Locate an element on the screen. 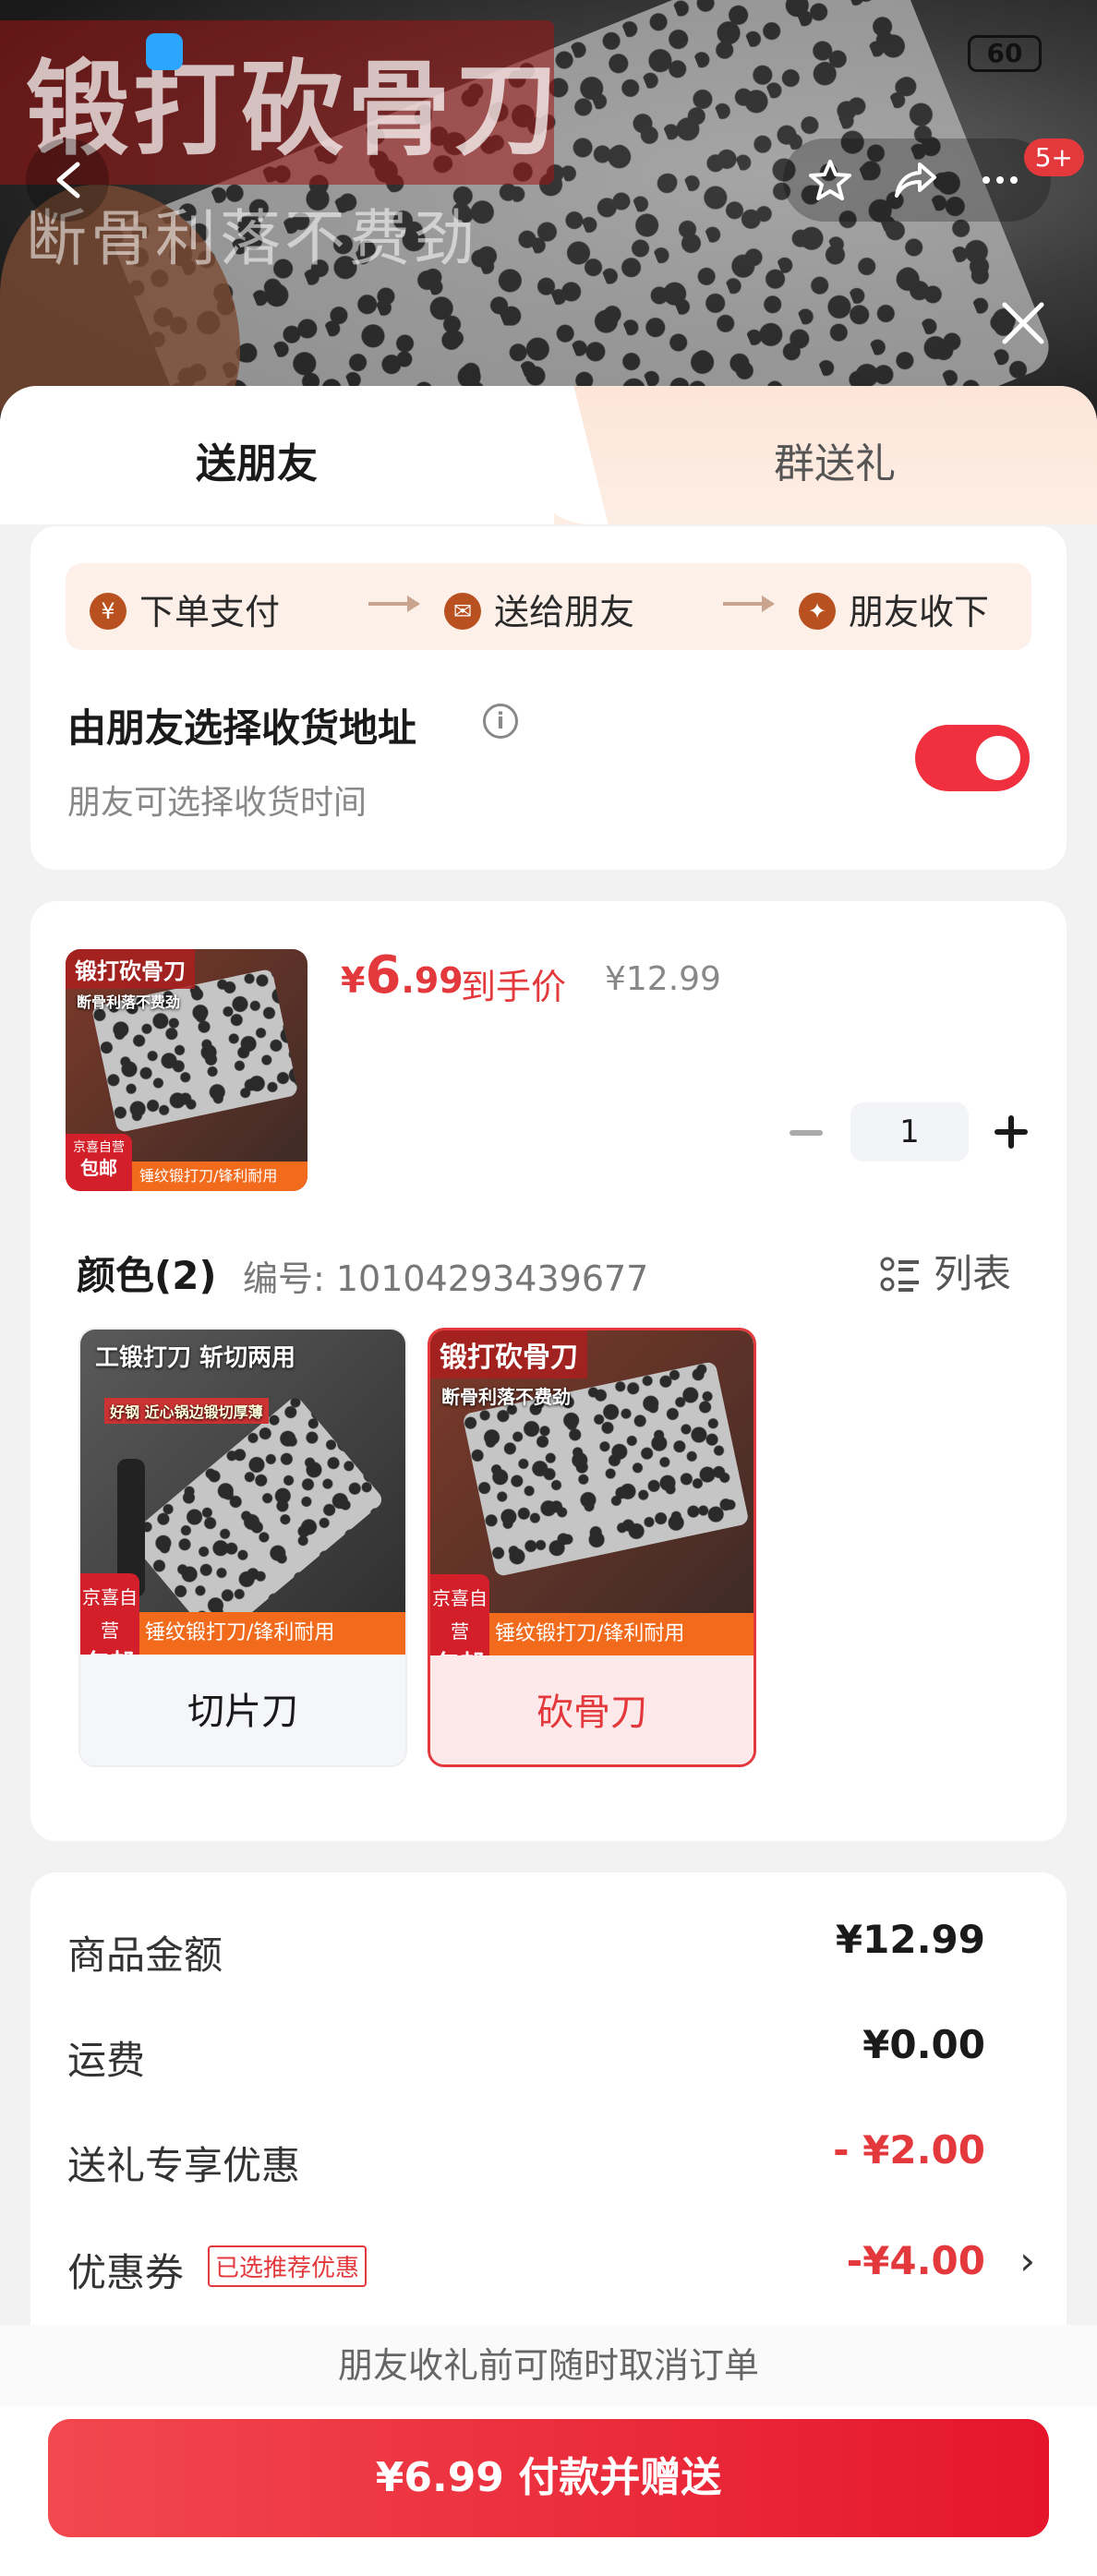 The width and height of the screenshot is (1097, 2576). shipping-value: ¥0.00 is located at coordinates (924, 2044).